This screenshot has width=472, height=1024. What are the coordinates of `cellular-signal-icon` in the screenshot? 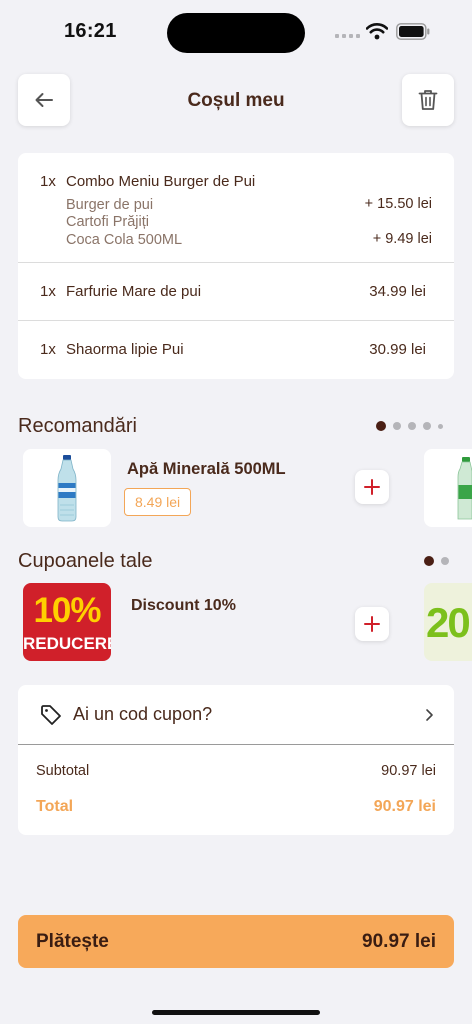 It's located at (347, 36).